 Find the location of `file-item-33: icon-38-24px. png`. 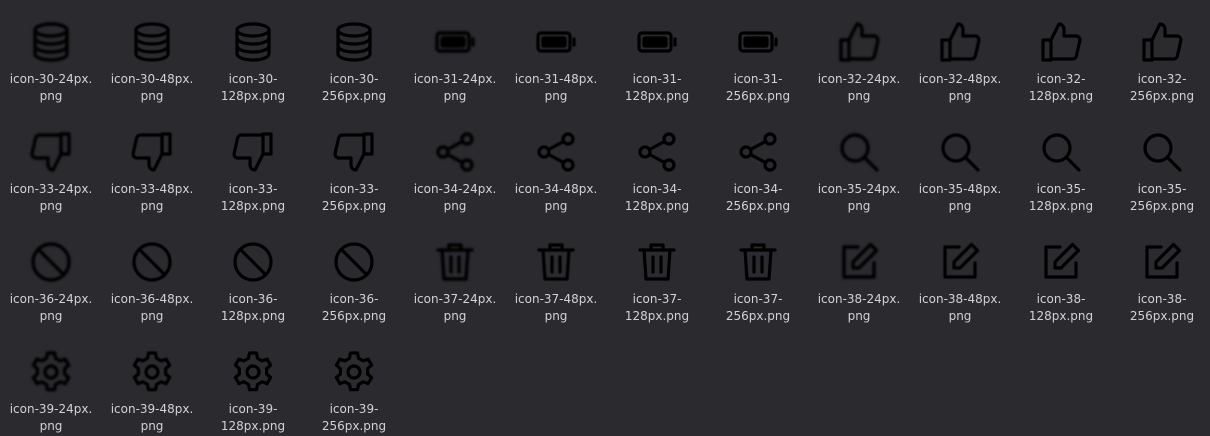

file-item-33: icon-38-24px. png is located at coordinates (859, 274).